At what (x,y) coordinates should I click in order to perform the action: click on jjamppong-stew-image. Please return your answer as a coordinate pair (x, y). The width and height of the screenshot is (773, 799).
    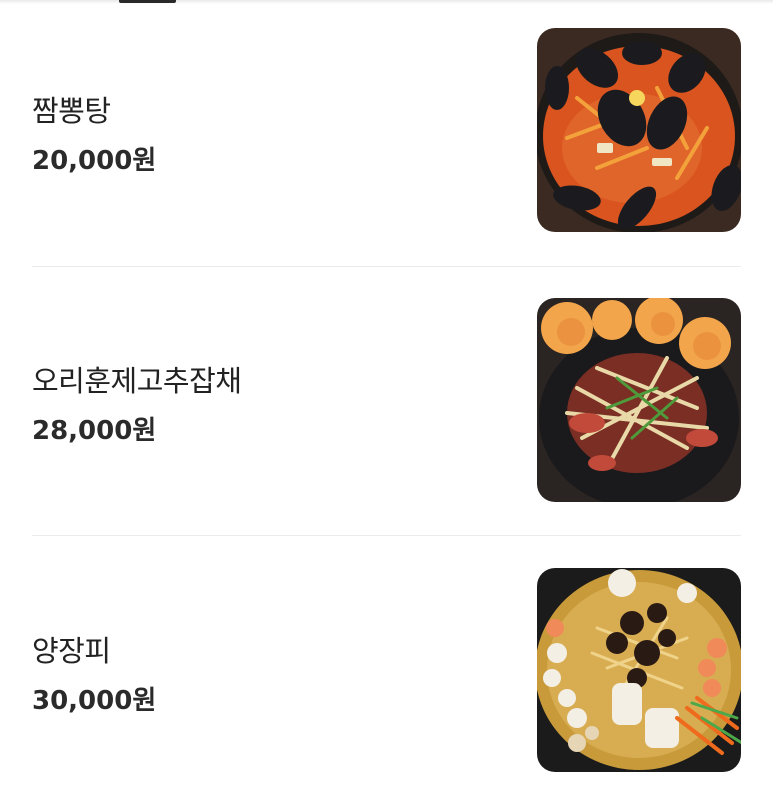
    Looking at the image, I should click on (639, 130).